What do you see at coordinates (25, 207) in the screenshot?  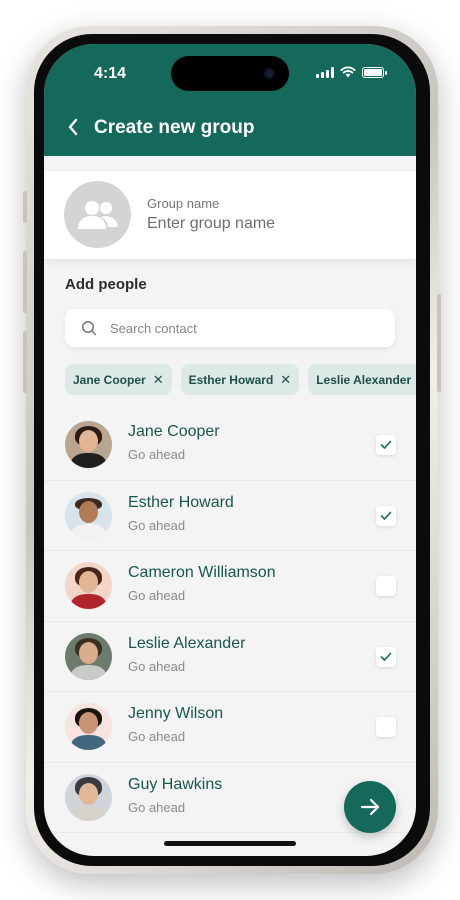 I see `action-button` at bounding box center [25, 207].